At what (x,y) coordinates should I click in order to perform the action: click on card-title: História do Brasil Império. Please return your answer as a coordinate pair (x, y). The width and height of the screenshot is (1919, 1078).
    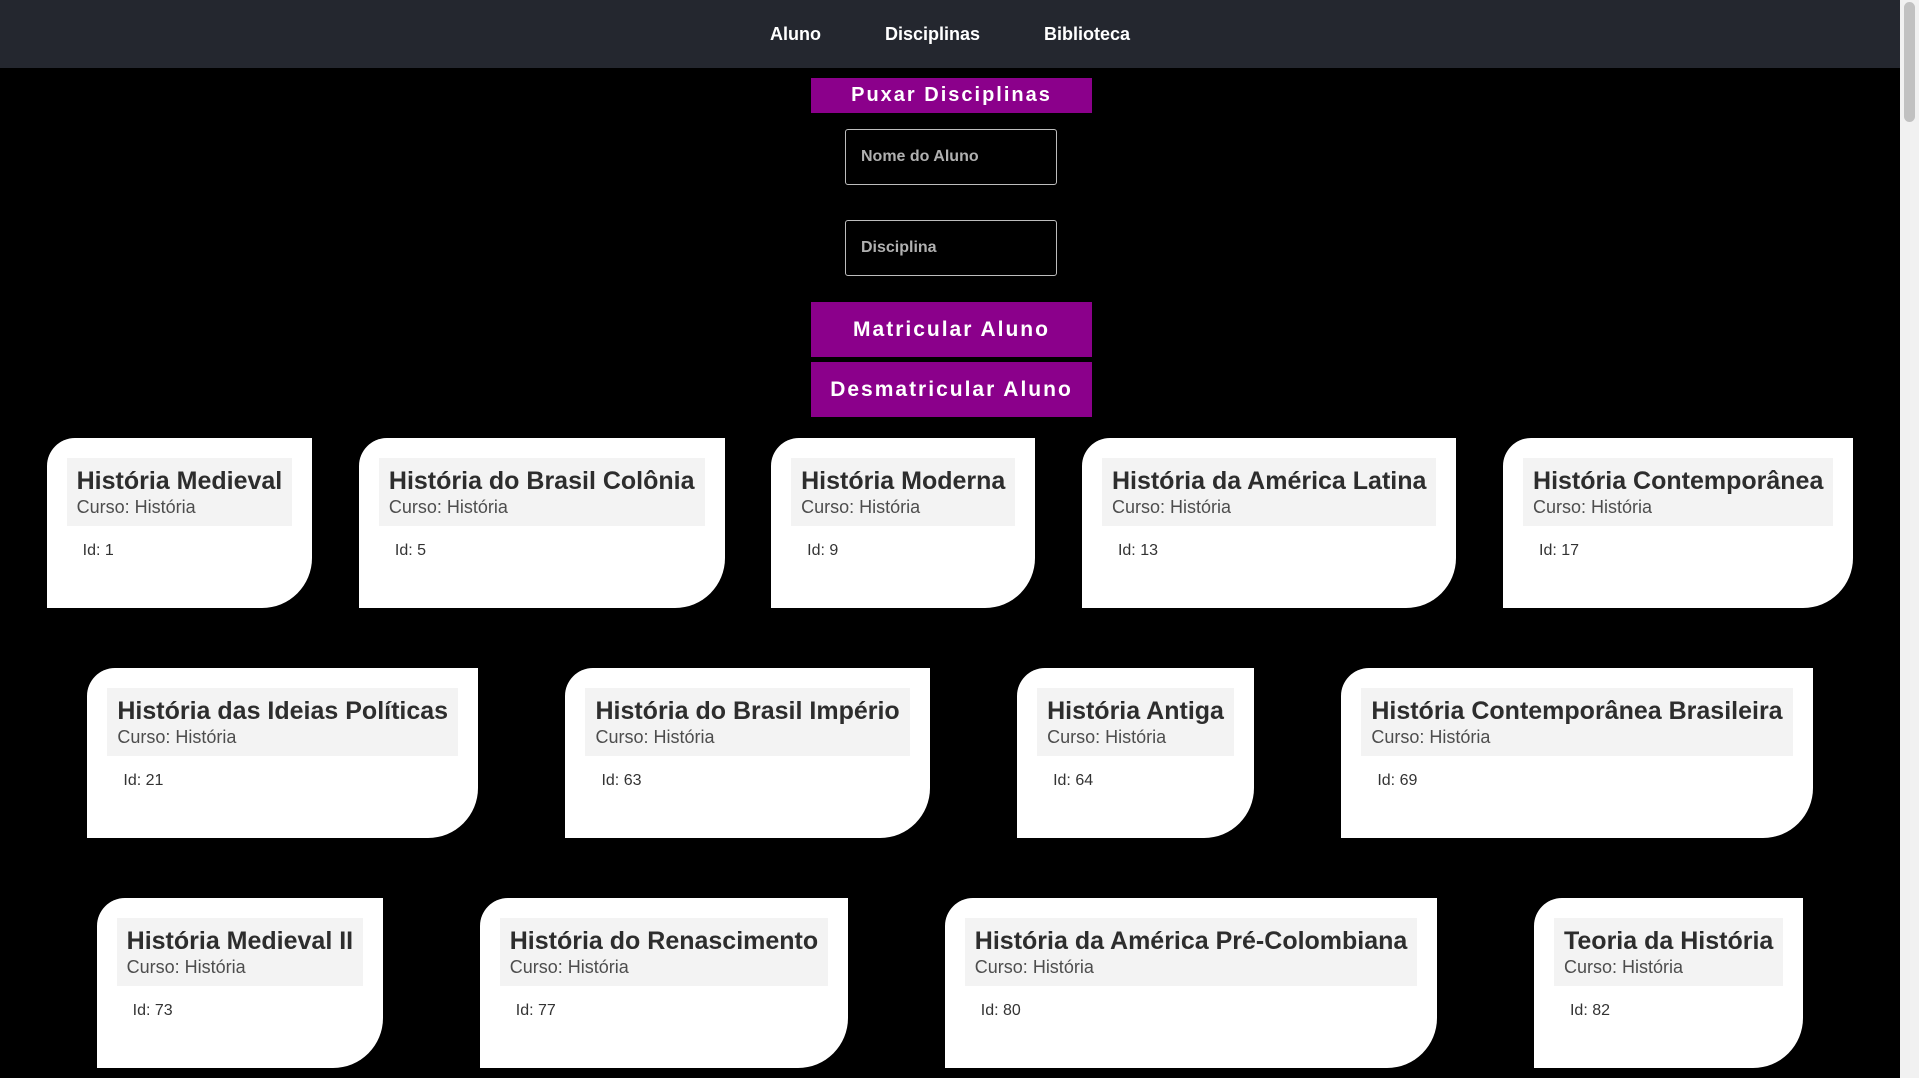
    Looking at the image, I should click on (747, 711).